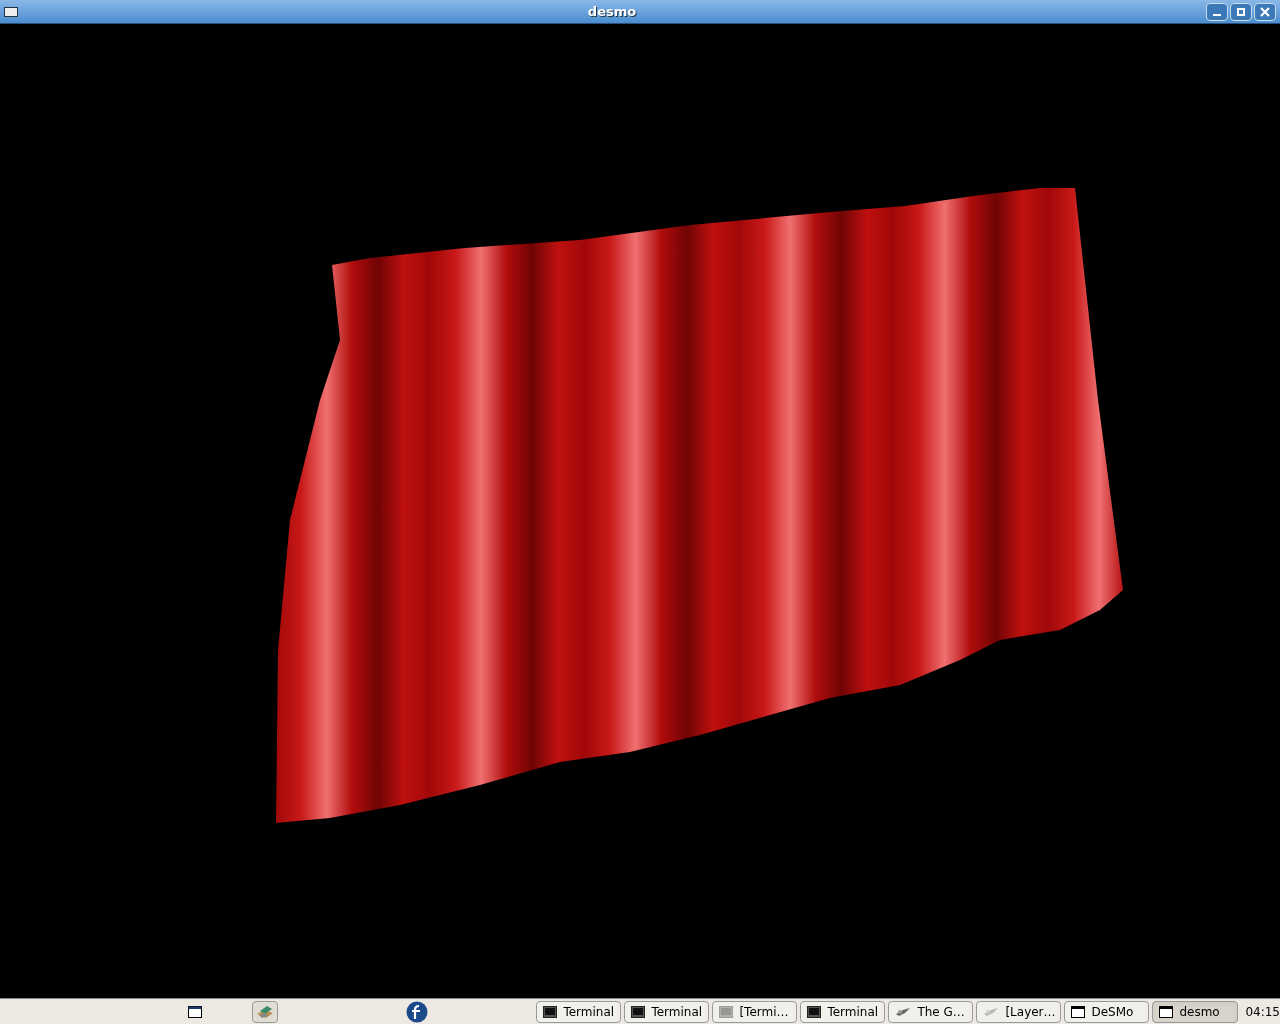 The width and height of the screenshot is (1280, 1024). Describe the element at coordinates (11, 11) in the screenshot. I see `window-menu-icon` at that location.